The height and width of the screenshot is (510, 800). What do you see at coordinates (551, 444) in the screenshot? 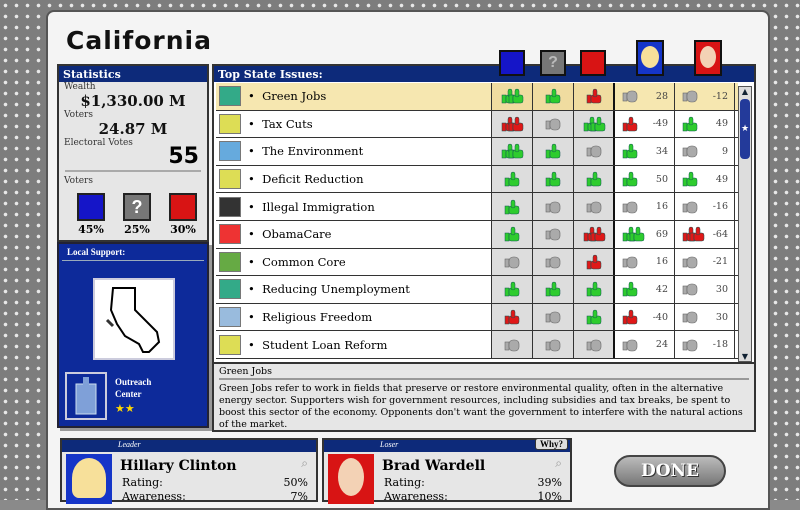
I see `why-button: Why?` at bounding box center [551, 444].